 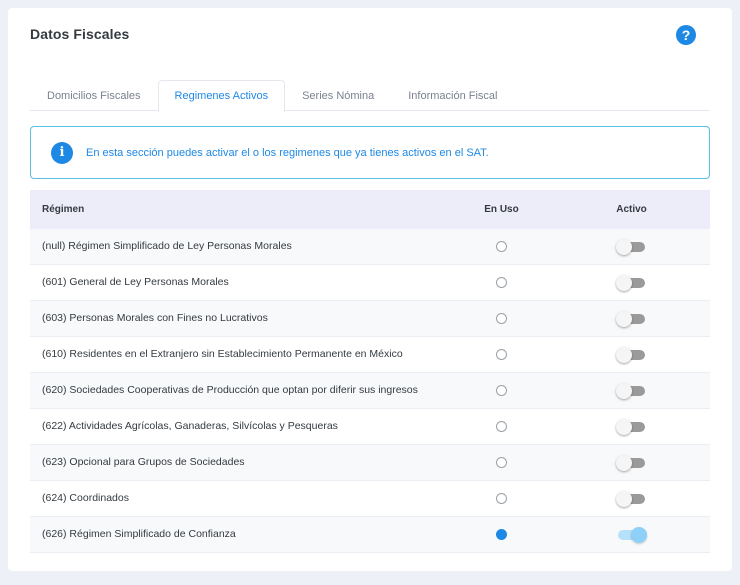 I want to click on tab-domicilios-fiscales: Domicilios Fiscales, so click(x=94, y=95).